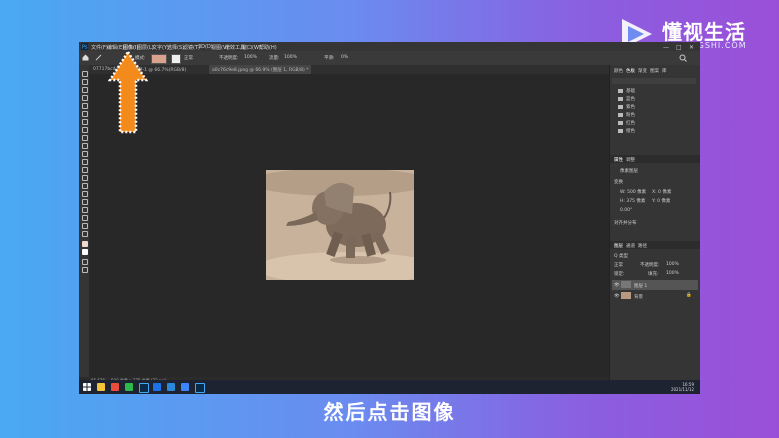 Image resolution: width=779 pixels, height=438 pixels. What do you see at coordinates (185, 387) in the screenshot?
I see `app-icon` at bounding box center [185, 387].